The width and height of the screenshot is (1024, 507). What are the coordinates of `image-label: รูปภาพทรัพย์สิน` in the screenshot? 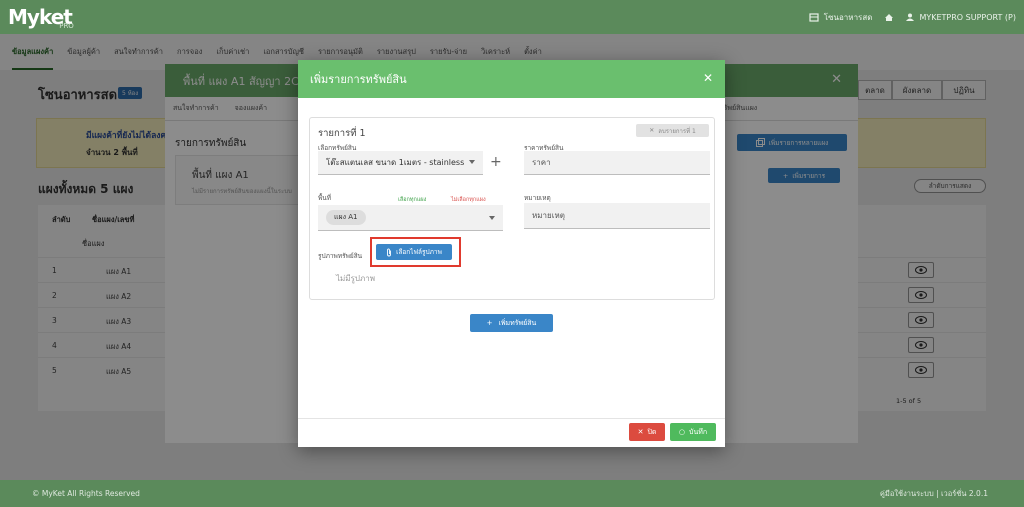 It's located at (340, 256).